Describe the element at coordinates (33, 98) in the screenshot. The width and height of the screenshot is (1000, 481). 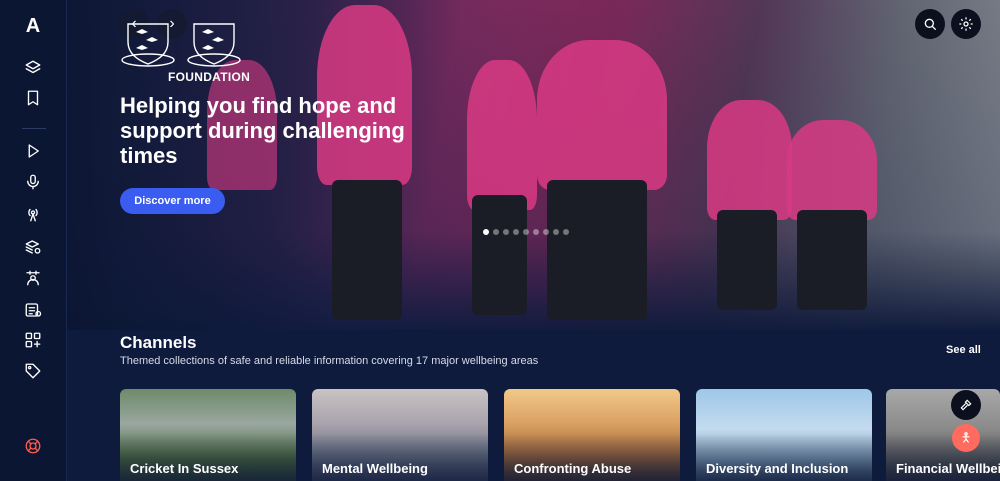
I see `bookmark-icon` at that location.